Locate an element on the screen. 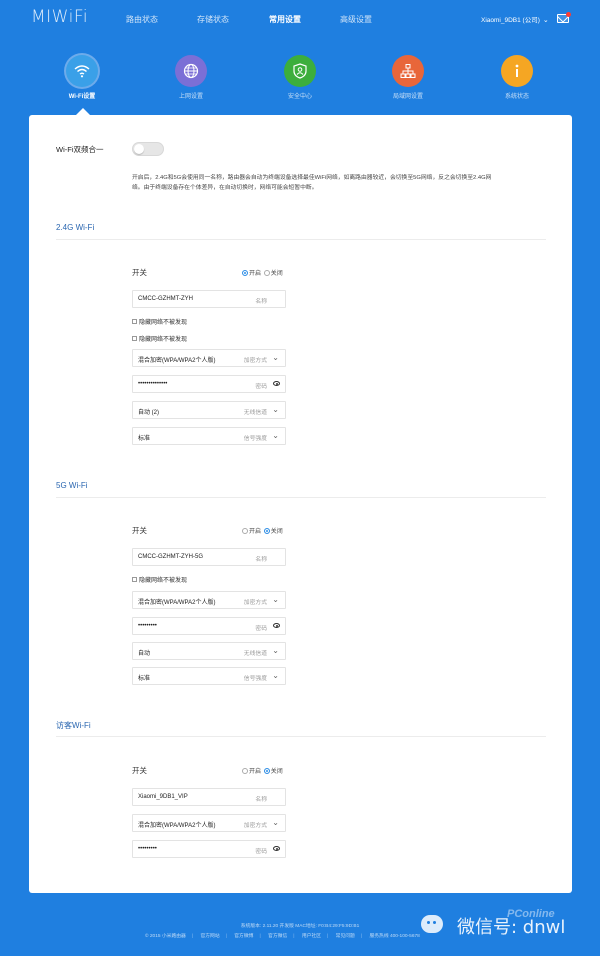 This screenshot has height=956, width=600. ssid-field-2g: CMCC-GZHMT-ZYH 名称 is located at coordinates (209, 299).